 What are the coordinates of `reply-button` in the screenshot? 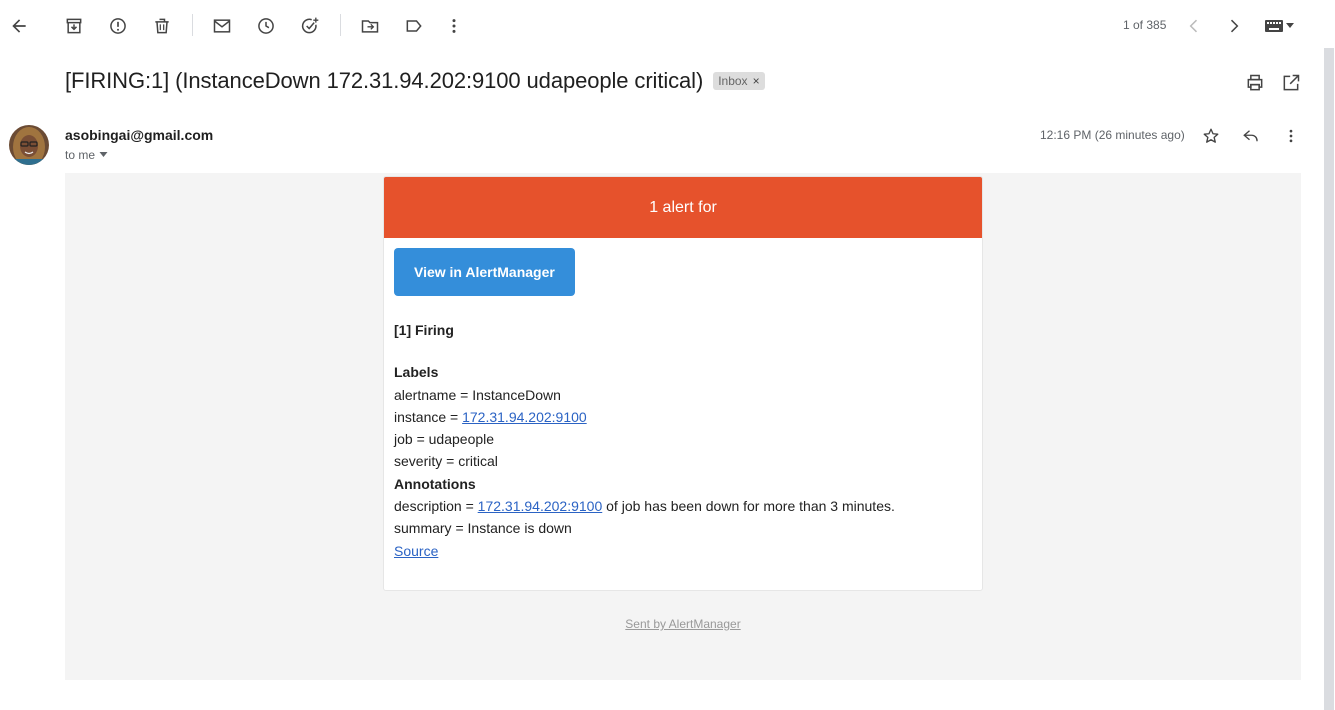 It's located at (1251, 136).